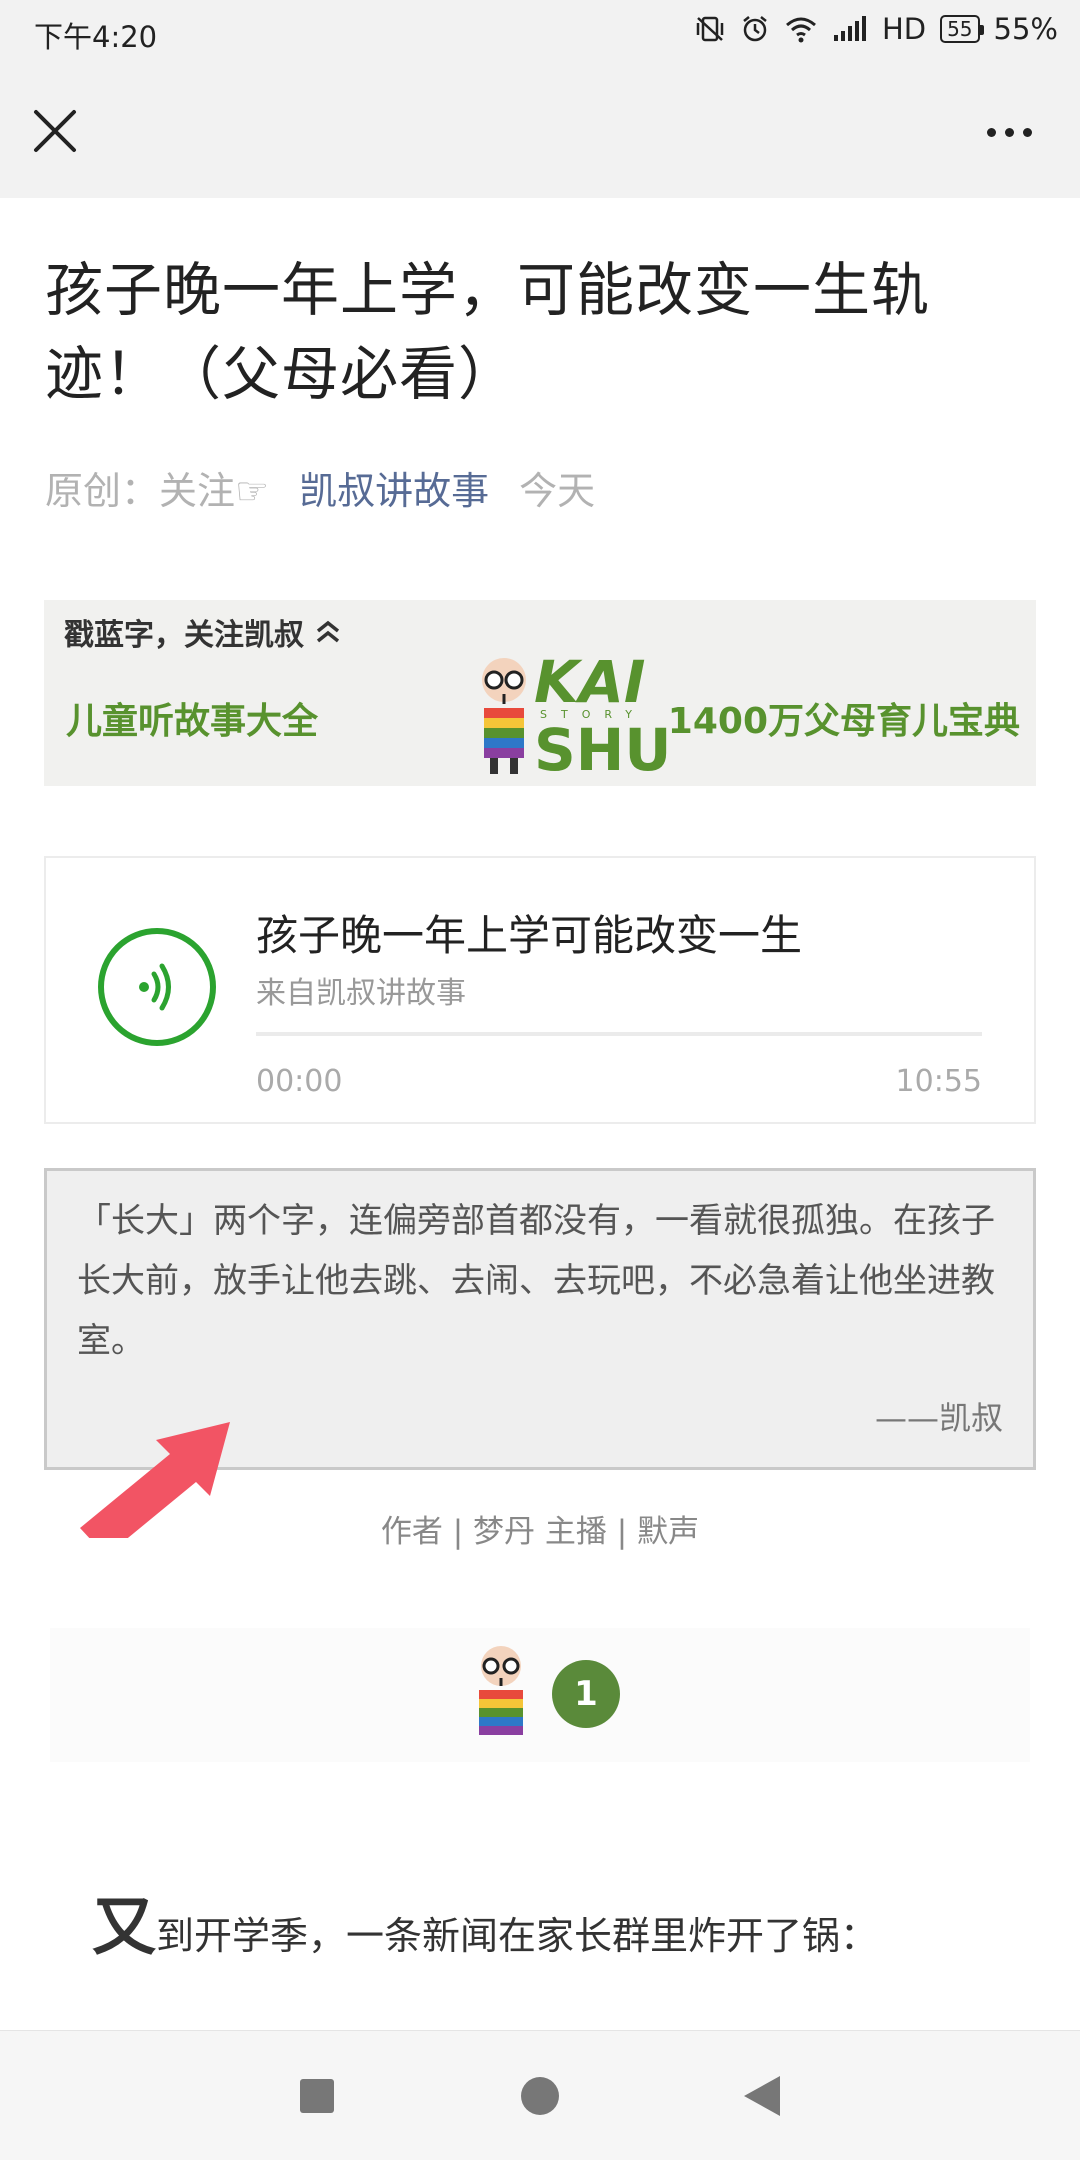 This screenshot has width=1080, height=2160. Describe the element at coordinates (557, 491) in the screenshot. I see `publish-date: 今天` at that location.